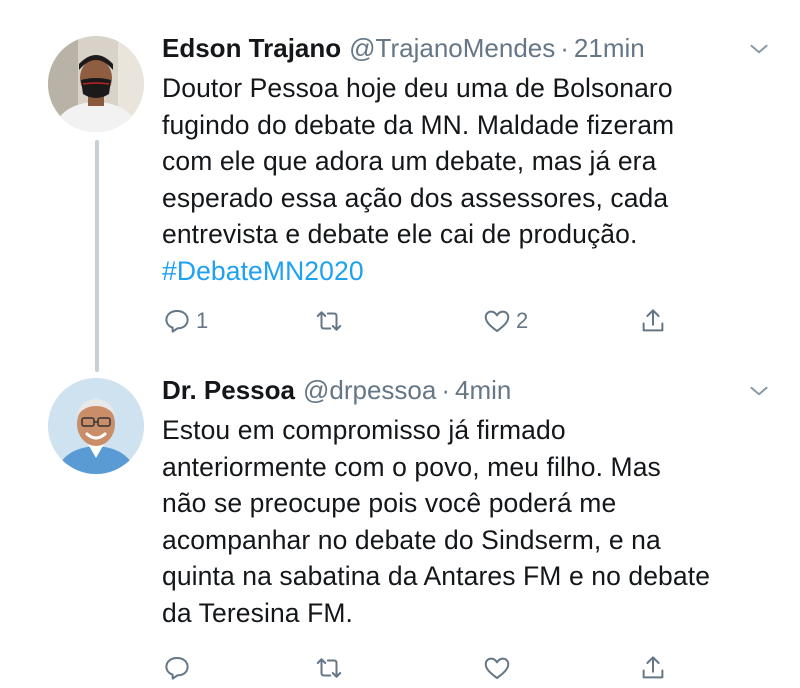 The image size is (800, 688). Describe the element at coordinates (411, 539) in the screenshot. I see `tweet-text-line: acompanhar no debate do Sindserm, e na` at that location.